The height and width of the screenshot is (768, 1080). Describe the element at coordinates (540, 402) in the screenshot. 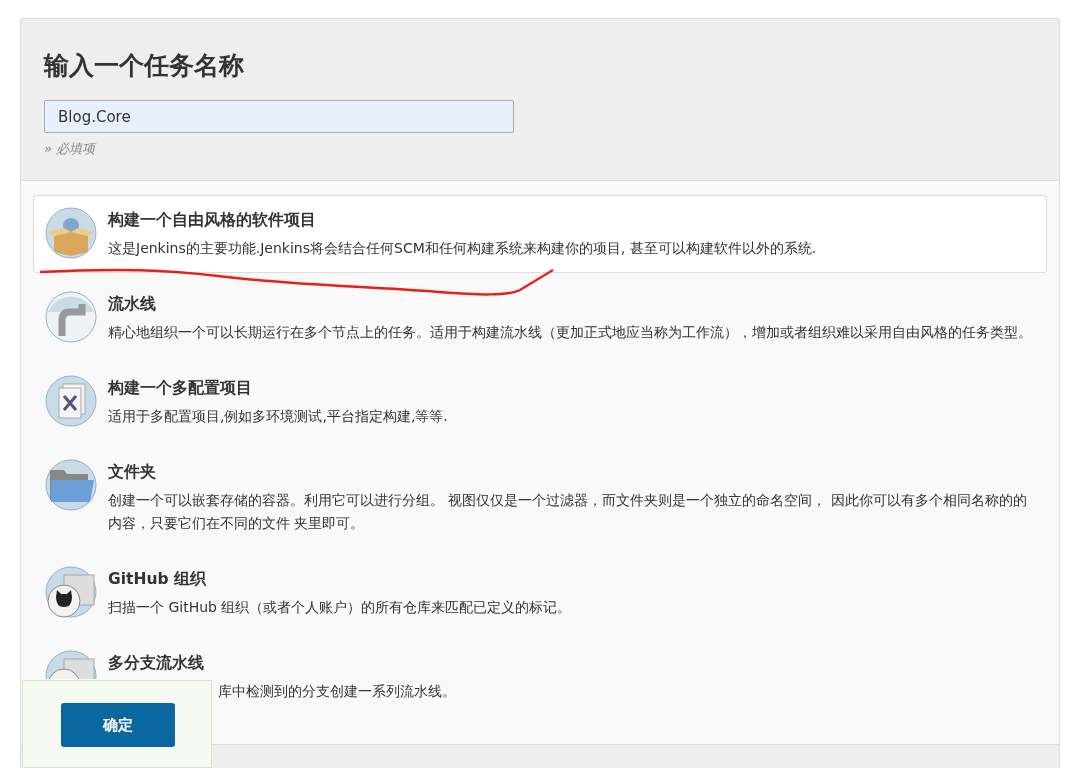

I see `job-type-option: 构建一个多配置项目 适用于多配置项目,例如多环境测试,平台指定构建,等等.` at that location.